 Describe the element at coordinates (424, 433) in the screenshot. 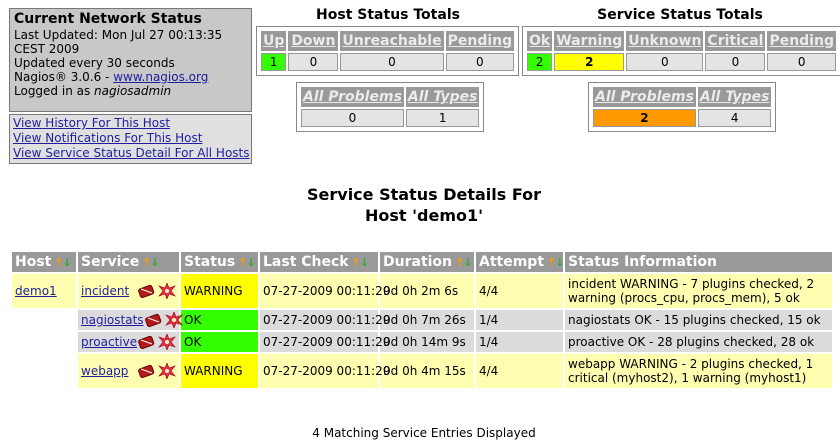

I see `matching-entries-footer: 4 Matching Service Entries Displayed` at that location.